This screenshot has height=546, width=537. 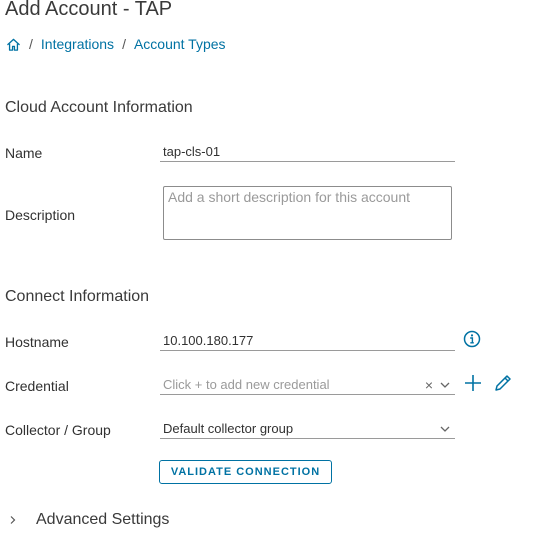 What do you see at coordinates (245, 472) in the screenshot?
I see `validate-connection-button: VALIDATE CONNECTION` at bounding box center [245, 472].